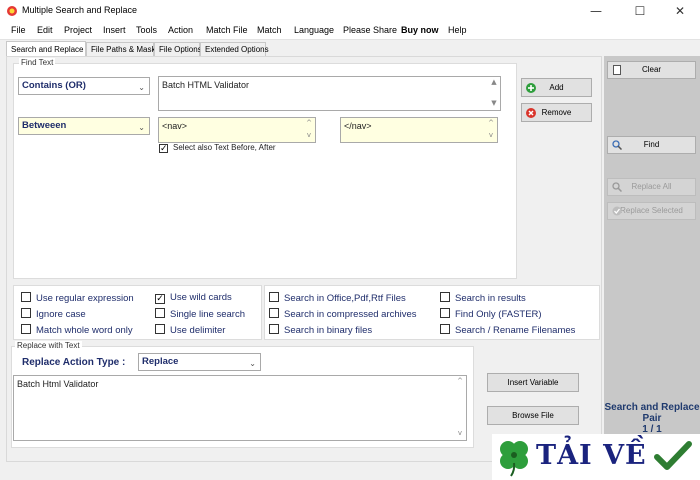 This screenshot has height=480, width=700. I want to click on close-button: ✕, so click(680, 11).